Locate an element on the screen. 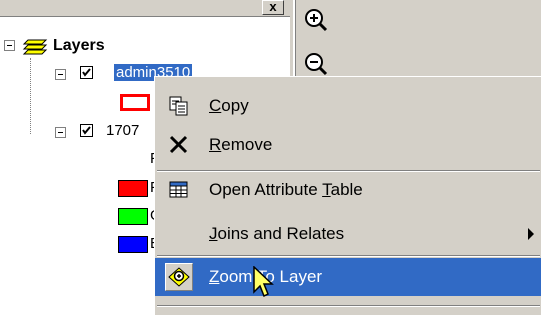  layer1-visibility-checkbox is located at coordinates (86, 72).